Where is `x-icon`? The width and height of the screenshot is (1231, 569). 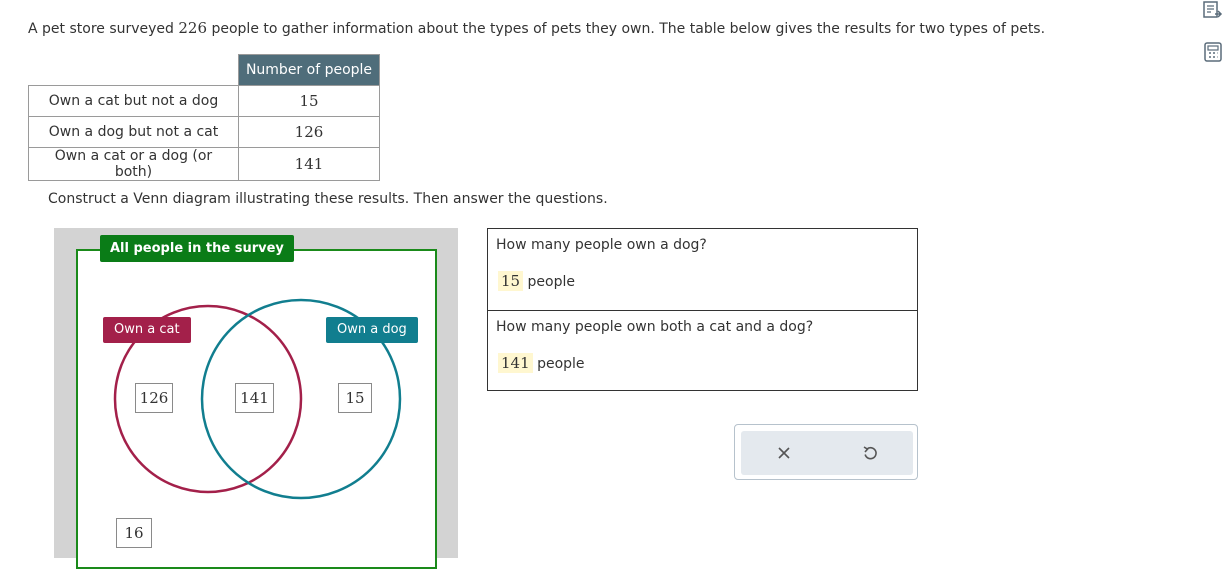 x-icon is located at coordinates (784, 453).